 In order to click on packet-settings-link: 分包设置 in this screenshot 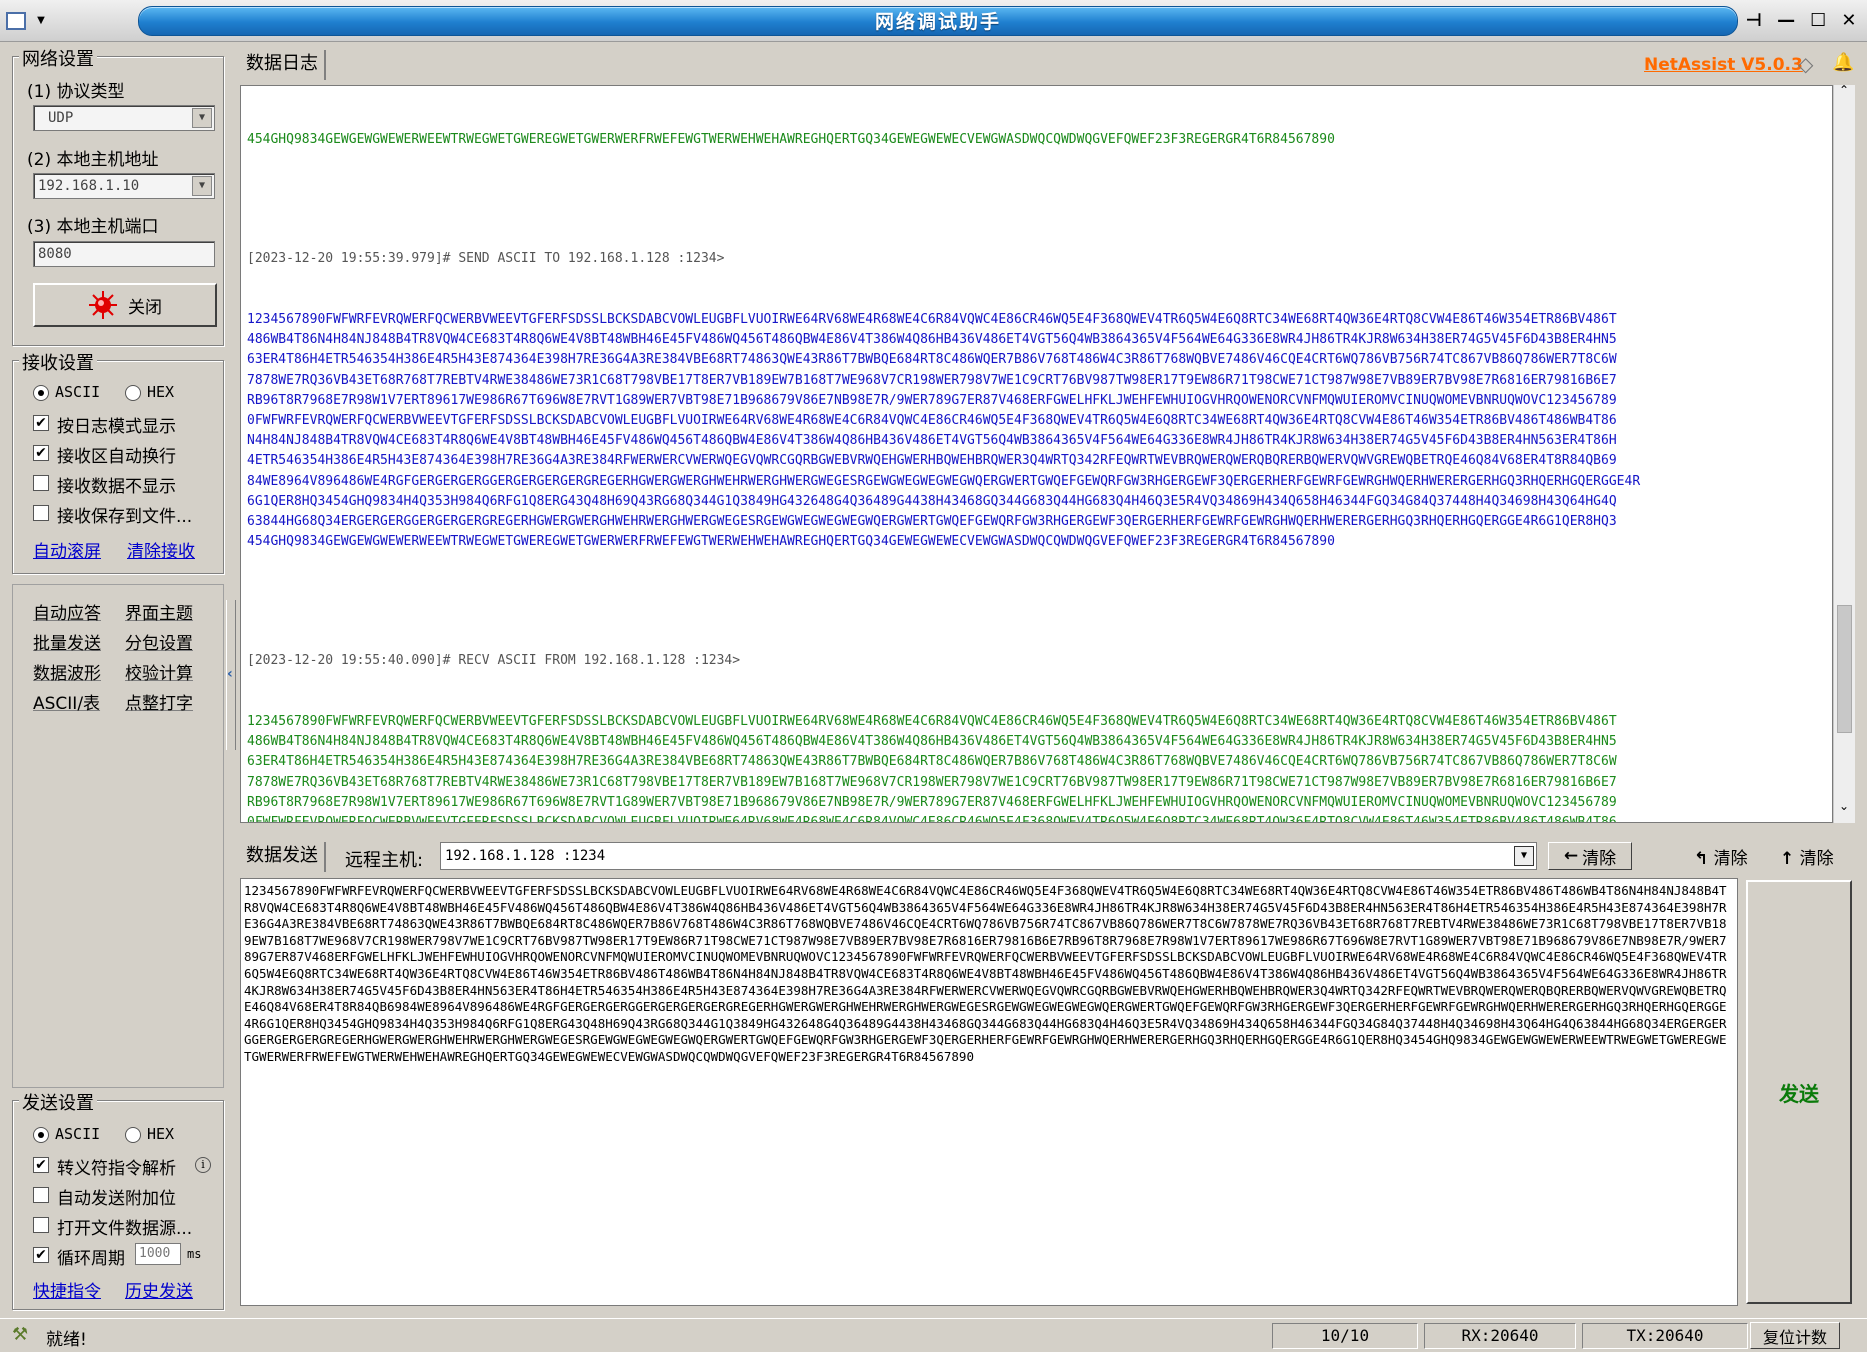, I will do `click(159, 641)`.